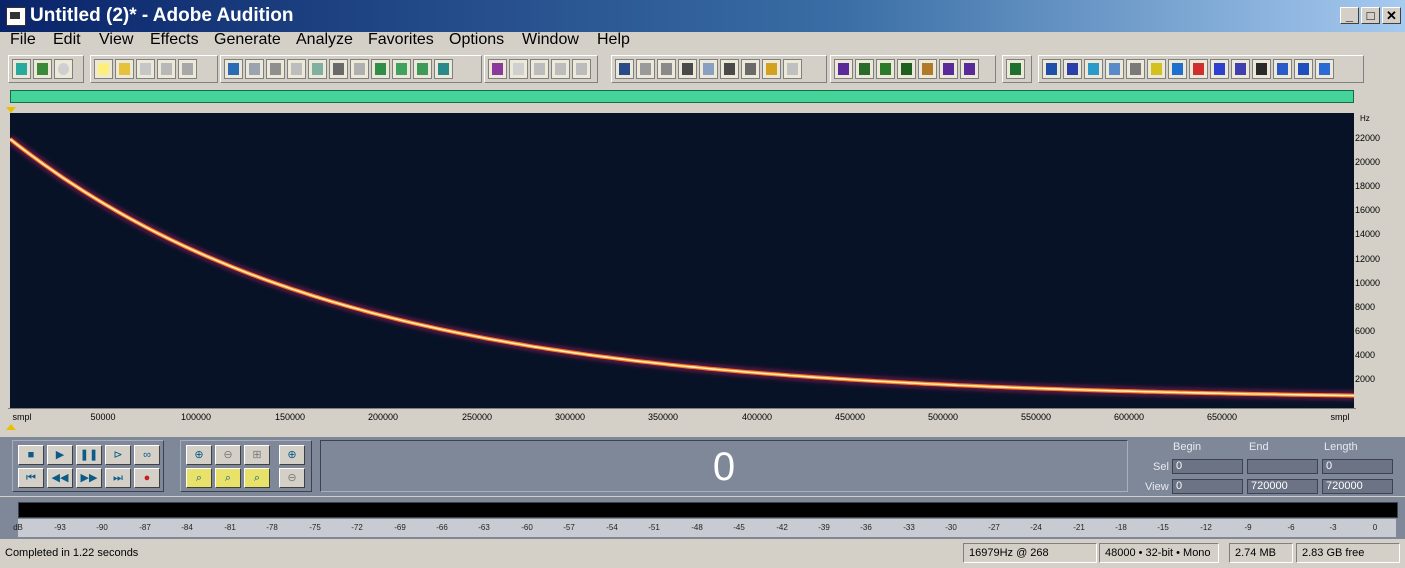  What do you see at coordinates (476, 40) in the screenshot?
I see `menu-options: Options` at bounding box center [476, 40].